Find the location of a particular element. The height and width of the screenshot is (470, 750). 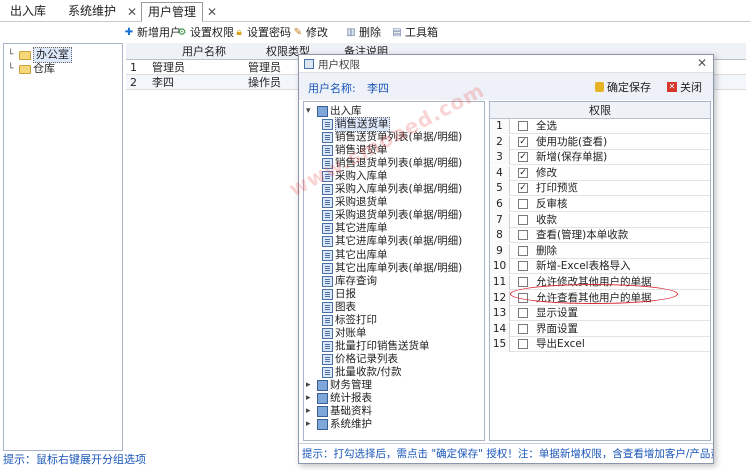

tab-in-out-stock: 出入库 is located at coordinates (28, 12).